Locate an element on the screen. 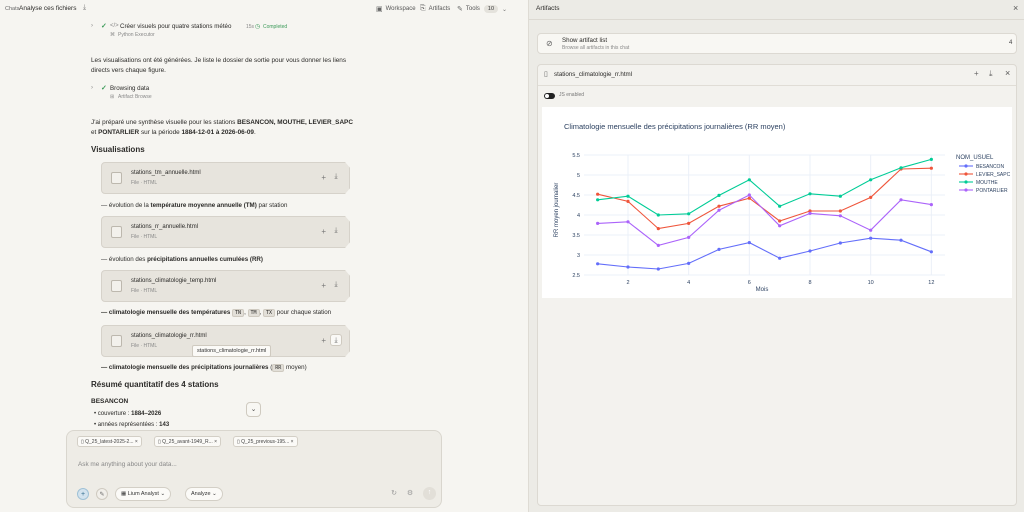 Image resolution: width=1024 pixels, height=512 pixels. python-icon: ⌘ is located at coordinates (112, 35).